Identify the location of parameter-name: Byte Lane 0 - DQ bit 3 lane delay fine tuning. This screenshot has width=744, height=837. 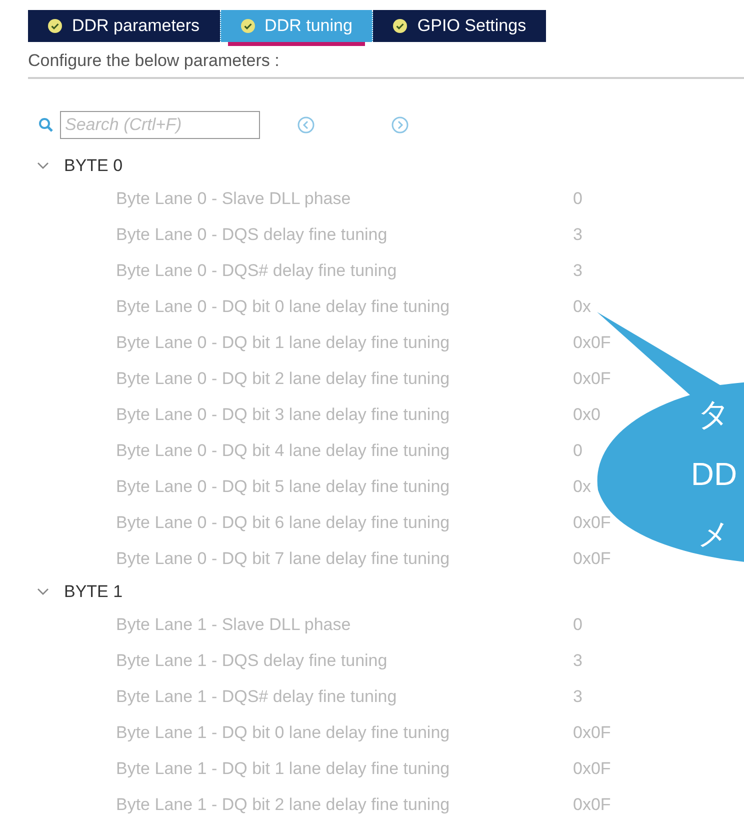
(283, 415).